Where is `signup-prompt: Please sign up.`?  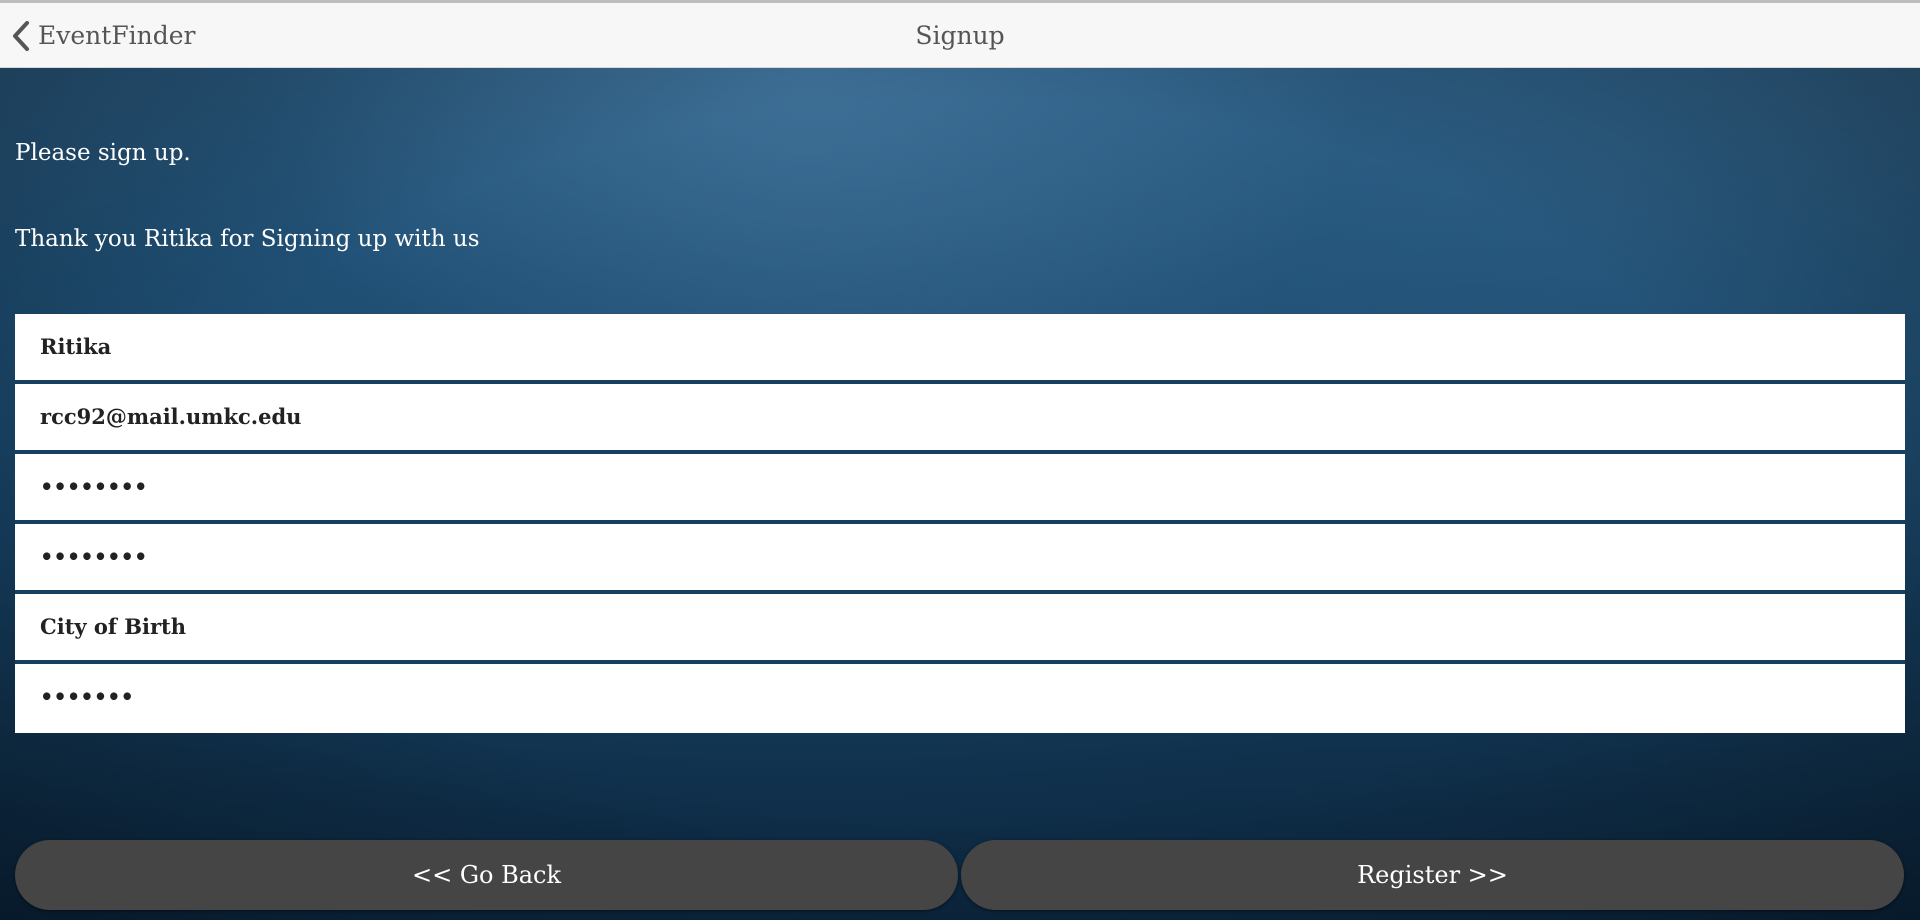 signup-prompt: Please sign up. is located at coordinates (103, 153).